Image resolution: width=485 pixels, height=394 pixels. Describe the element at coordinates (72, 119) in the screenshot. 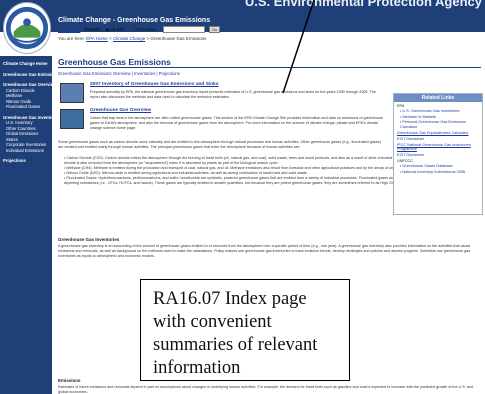

I see `overview-thumbnail` at that location.